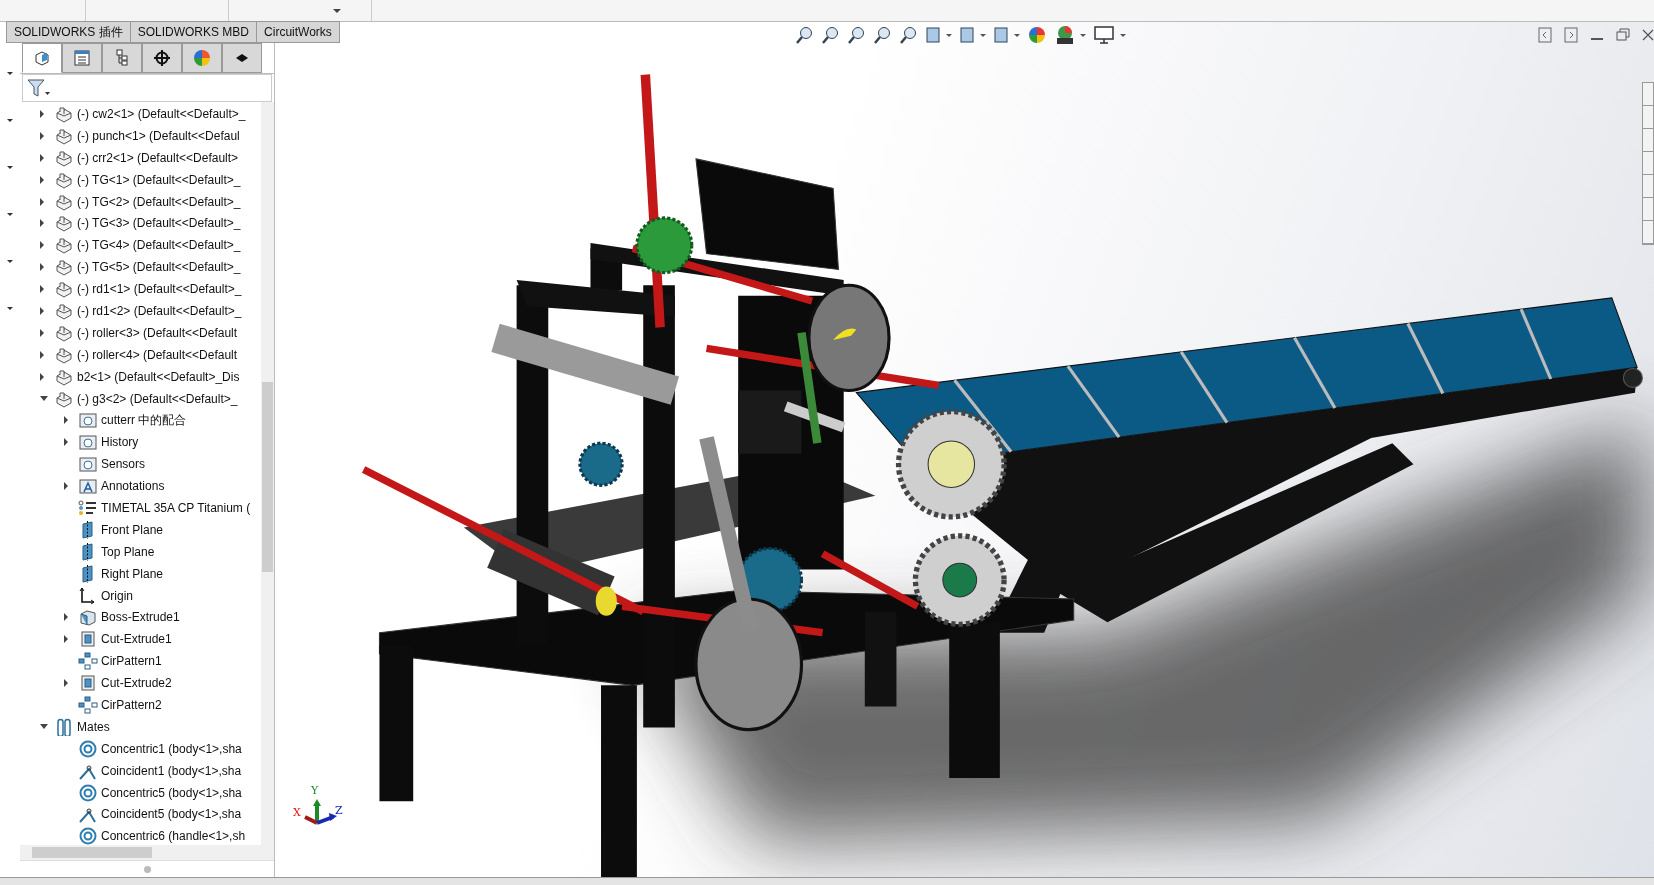  I want to click on monitor-icon, so click(1110, 35).